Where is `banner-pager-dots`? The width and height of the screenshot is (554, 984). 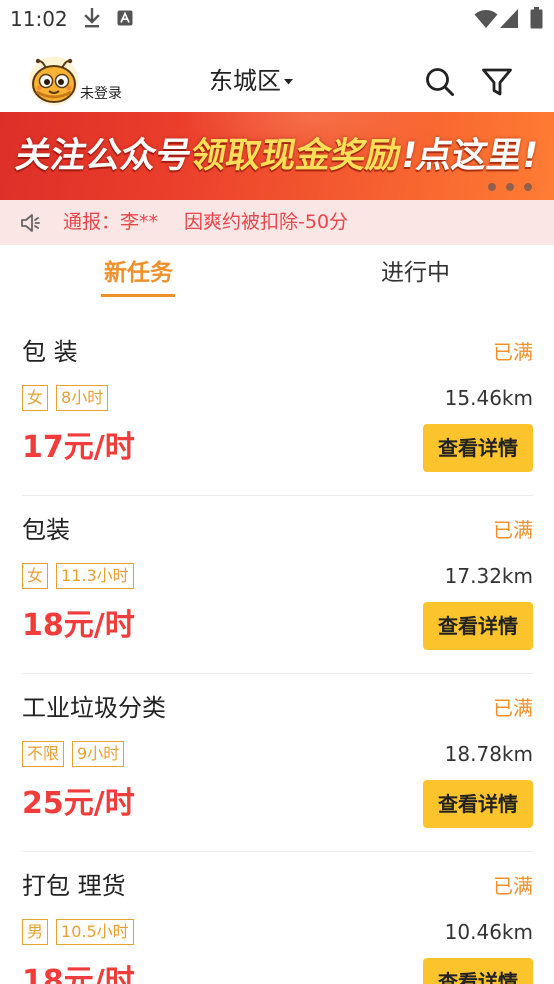 banner-pager-dots is located at coordinates (510, 187).